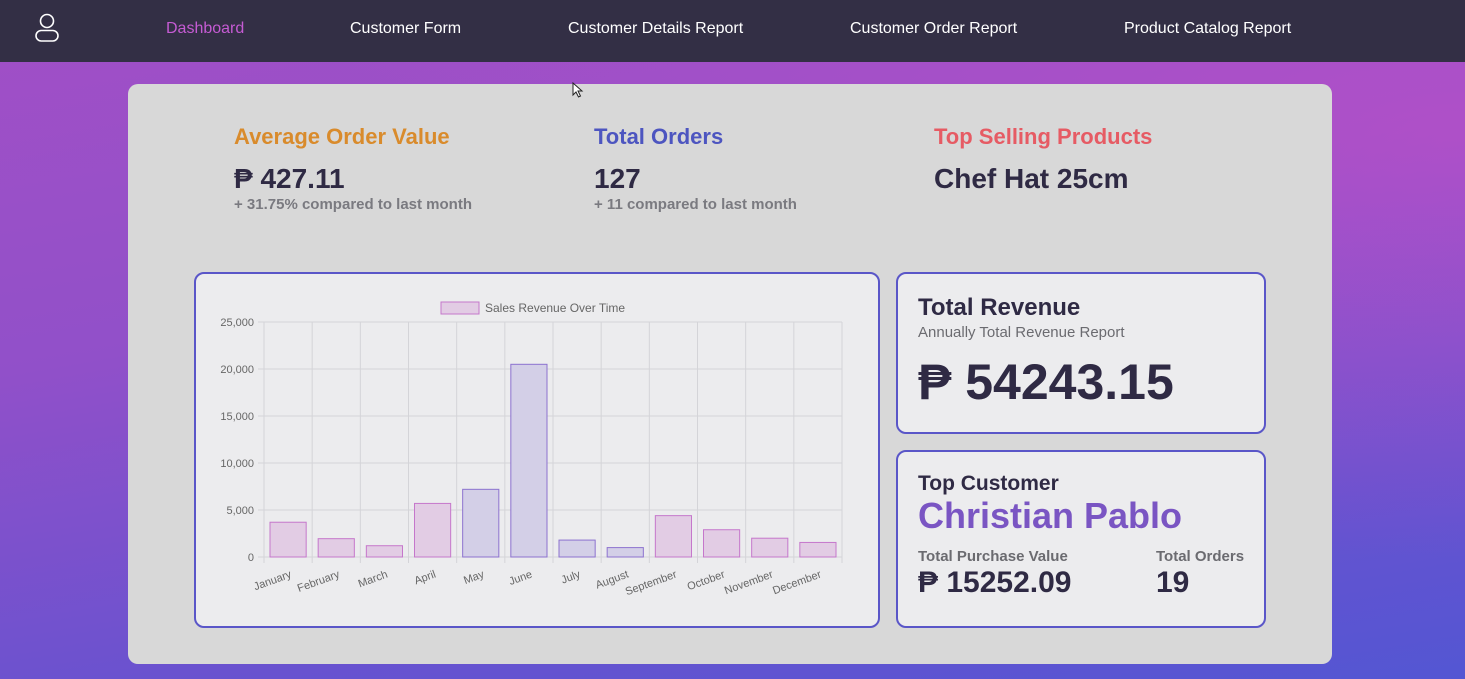 This screenshot has width=1465, height=679. What do you see at coordinates (706, 580) in the screenshot?
I see `x-tick-label: October` at bounding box center [706, 580].